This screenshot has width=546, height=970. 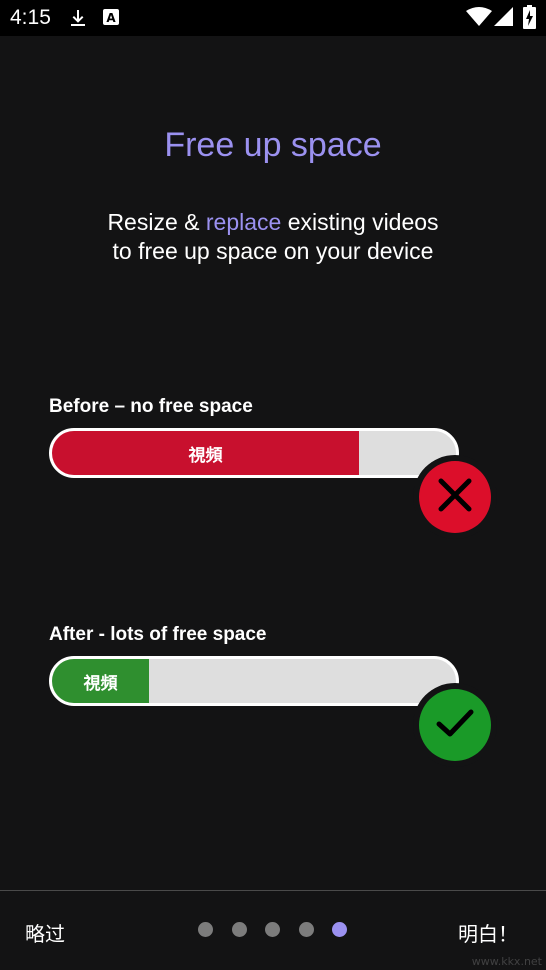 I want to click on skip-button: 略过, so click(x=45, y=932).